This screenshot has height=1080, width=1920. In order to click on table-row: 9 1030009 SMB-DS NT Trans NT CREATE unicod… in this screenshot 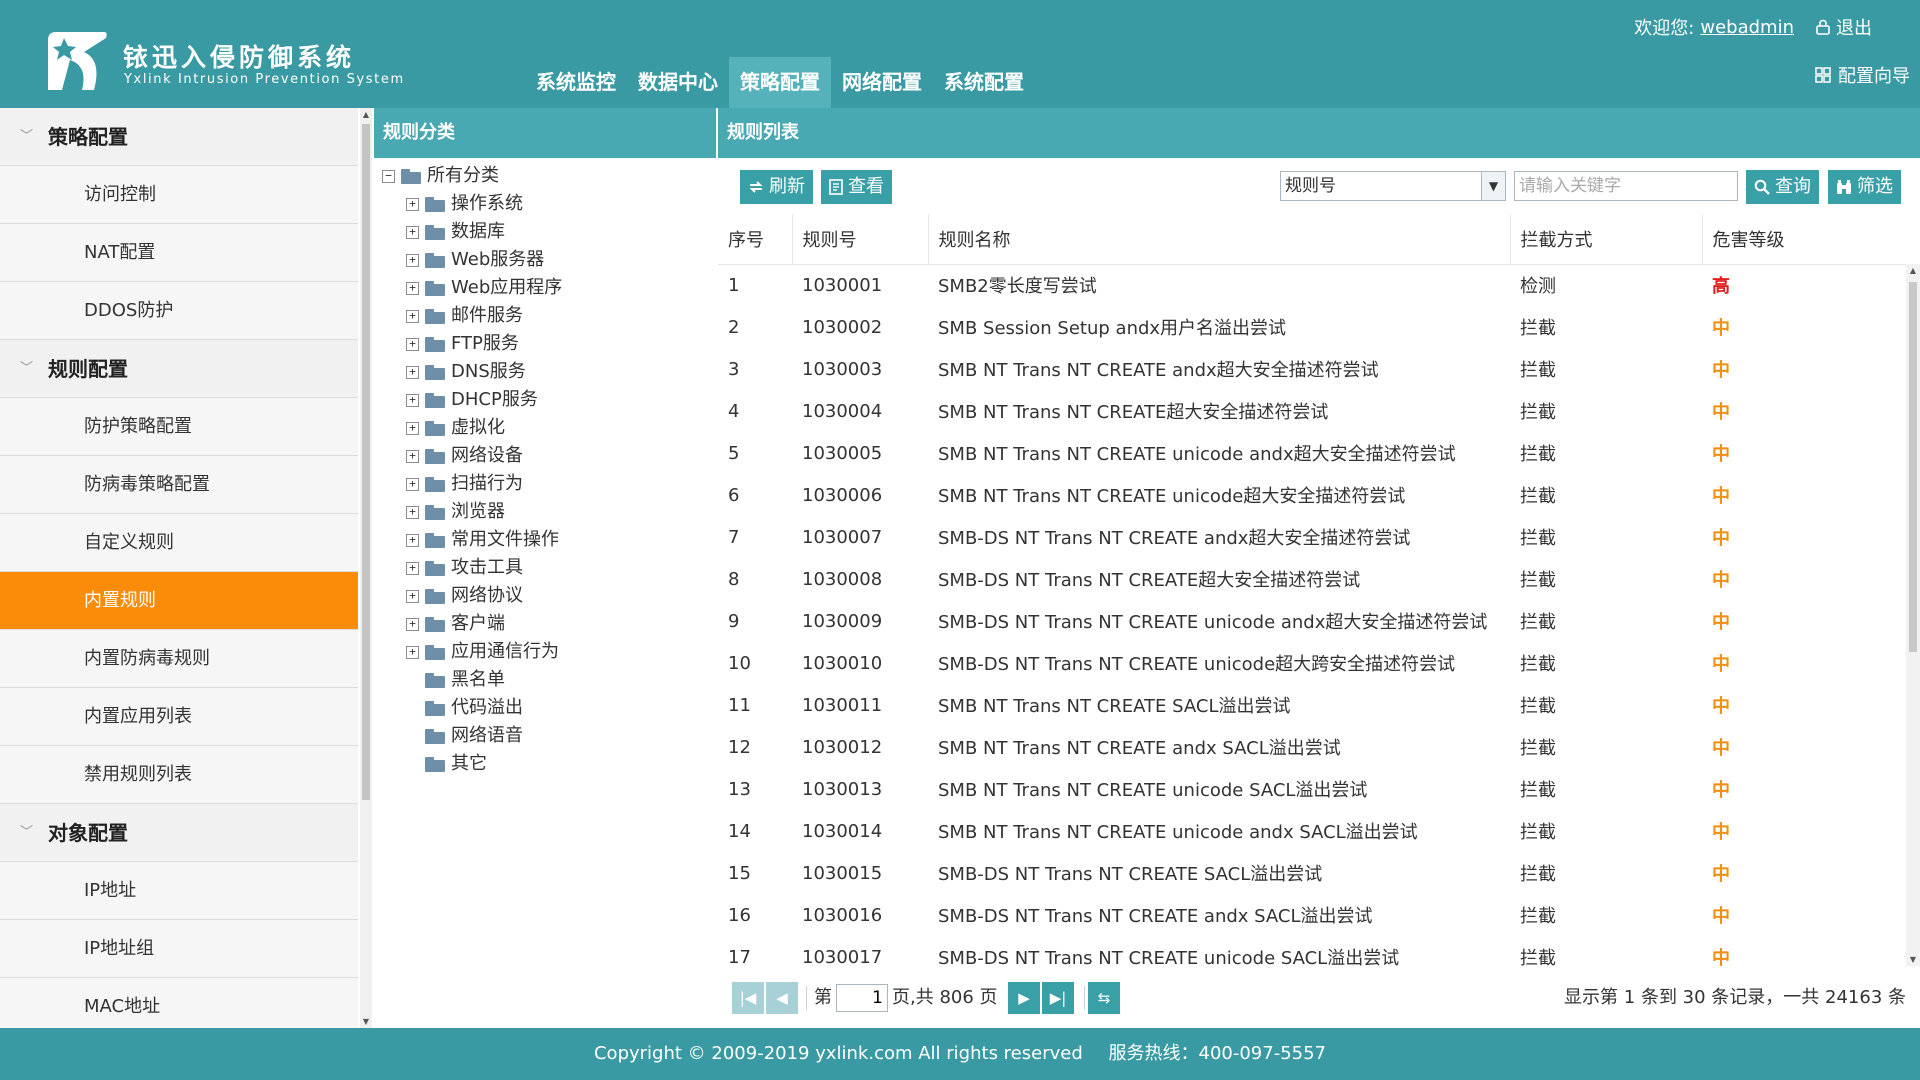, I will do `click(1312, 621)`.